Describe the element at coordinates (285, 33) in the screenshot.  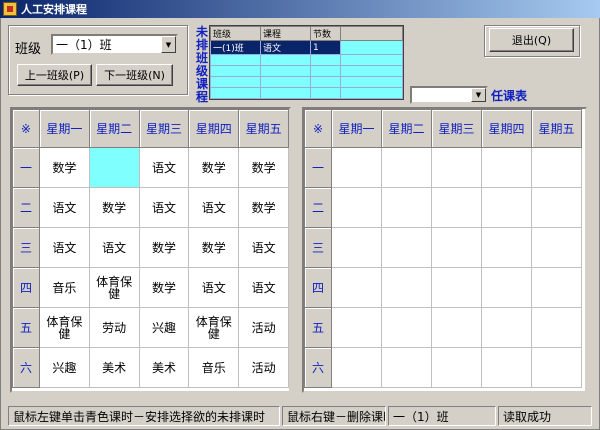
I see `col-header-course: 课程` at that location.